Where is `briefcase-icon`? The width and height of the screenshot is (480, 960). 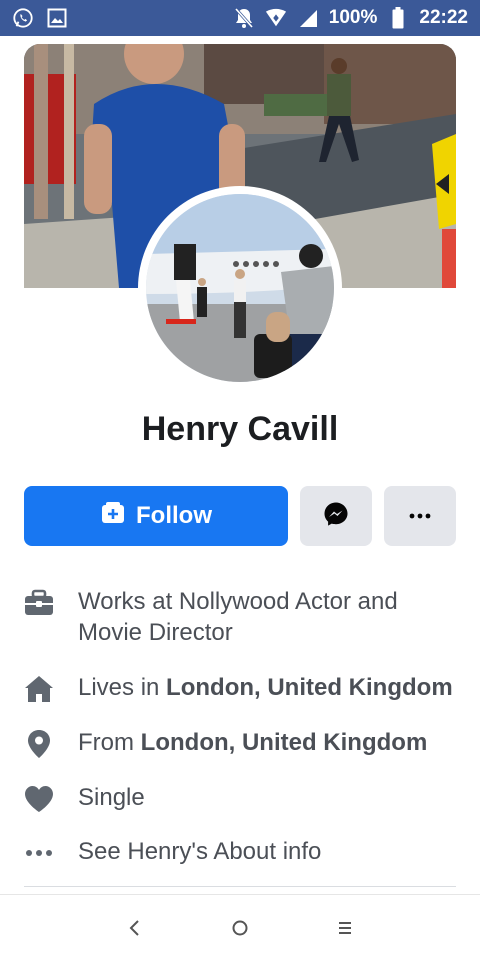 briefcase-icon is located at coordinates (39, 603).